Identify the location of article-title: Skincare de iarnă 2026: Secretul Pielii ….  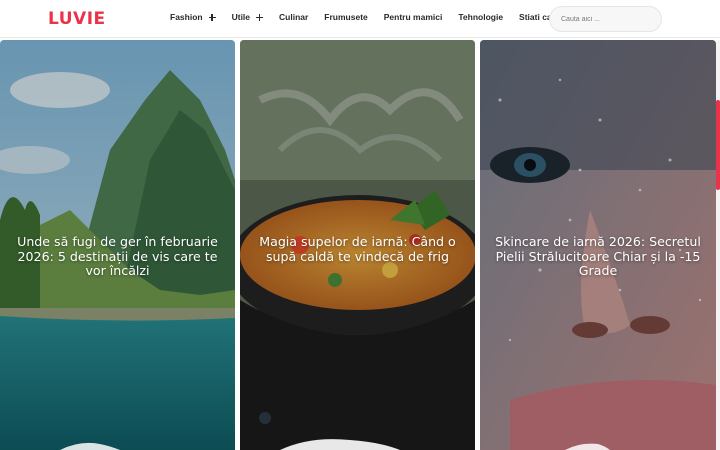
(598, 256).